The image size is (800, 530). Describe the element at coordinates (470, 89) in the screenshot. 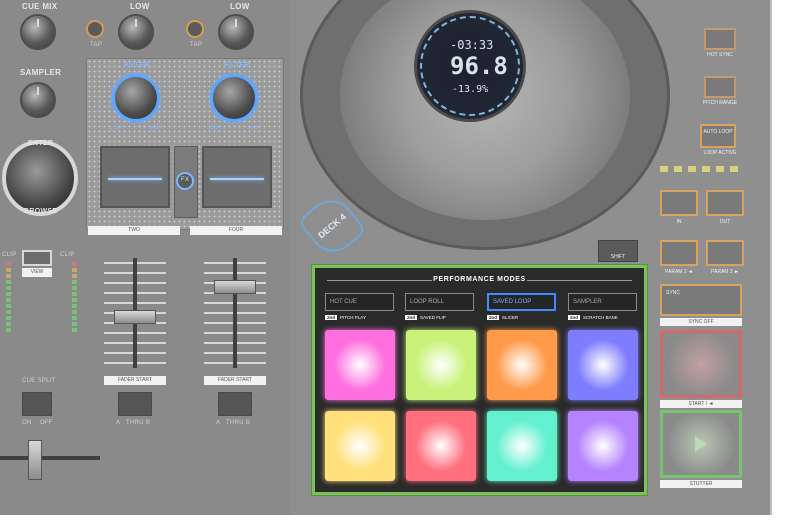

I see `jog-pitch-readout: -13.9%` at that location.